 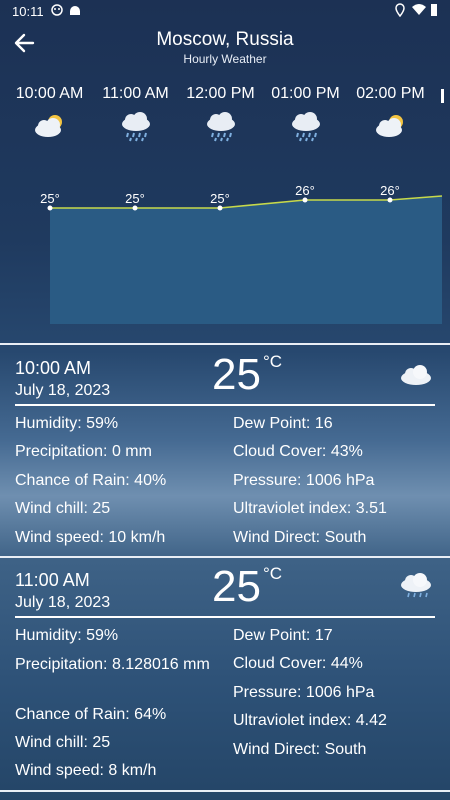 I want to click on hour-item: 11:00 AM, so click(x=135, y=113).